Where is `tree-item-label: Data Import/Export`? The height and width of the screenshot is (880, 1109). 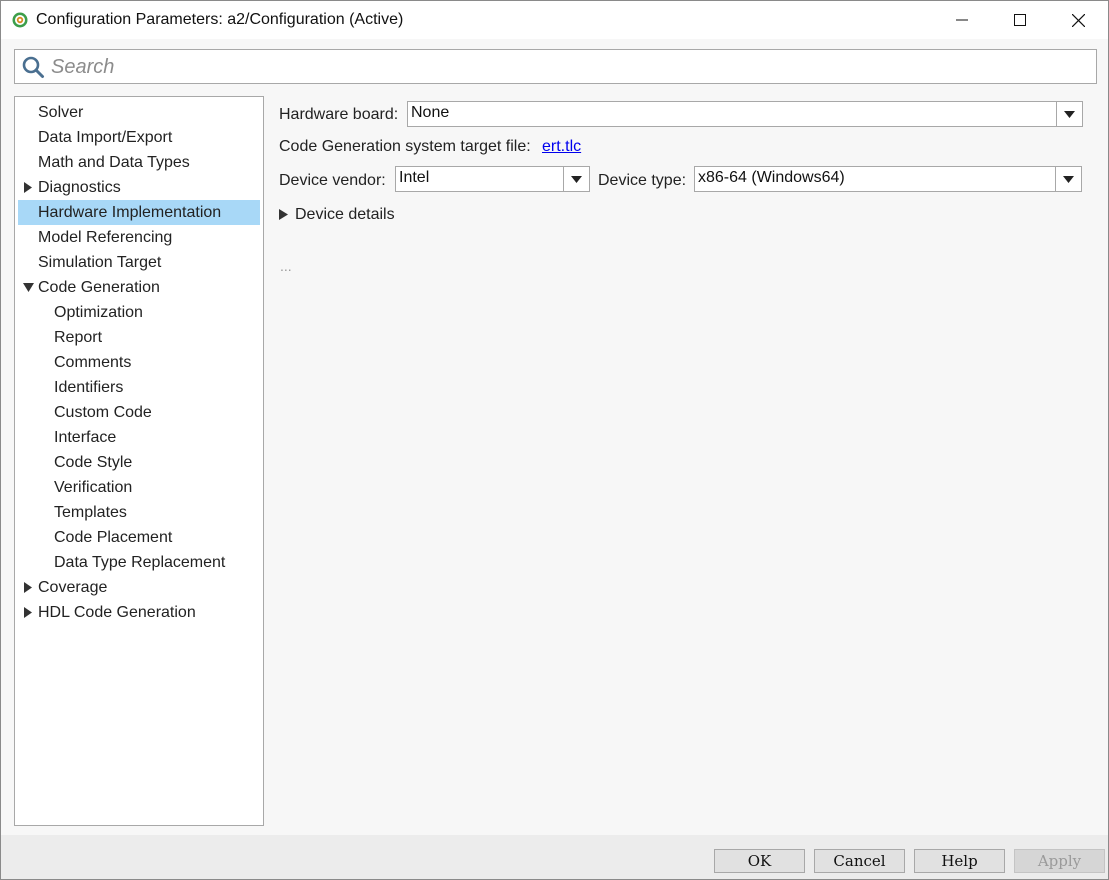 tree-item-label: Data Import/Export is located at coordinates (105, 137).